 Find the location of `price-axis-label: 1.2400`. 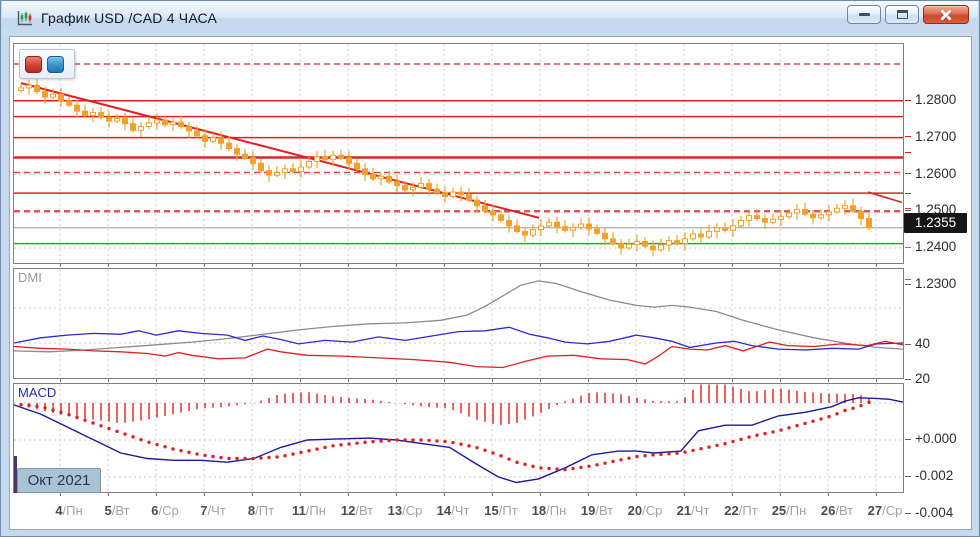

price-axis-label: 1.2400 is located at coordinates (936, 247).